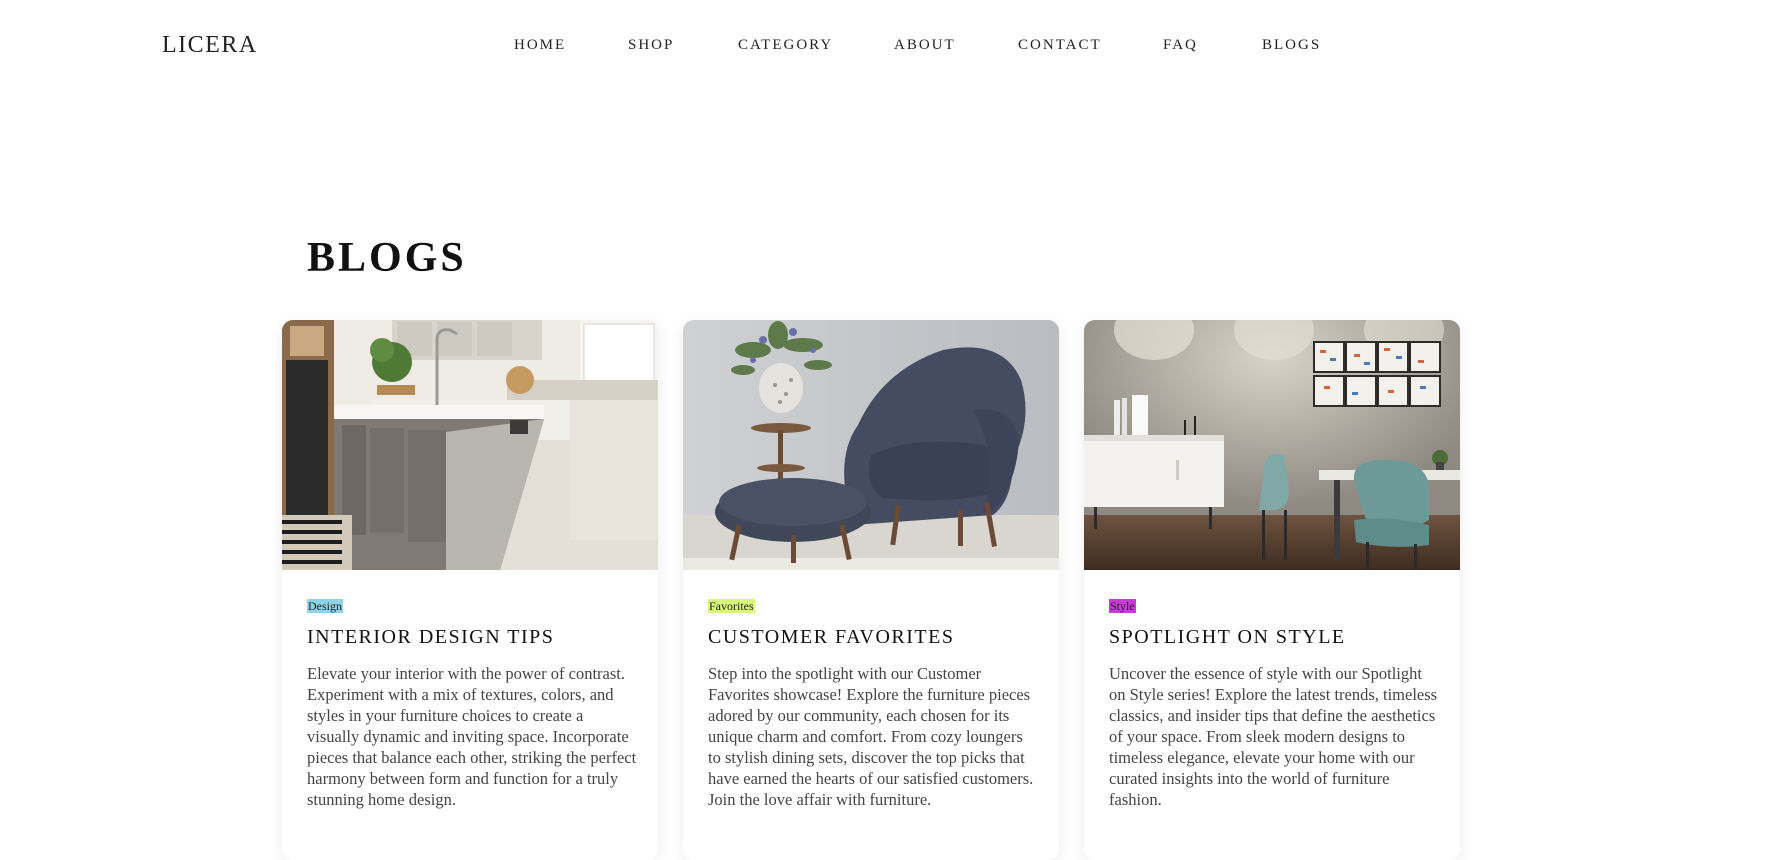 This screenshot has height=860, width=1766. What do you see at coordinates (831, 637) in the screenshot?
I see `blog-card-title: CUSTOMER FAVORITES` at bounding box center [831, 637].